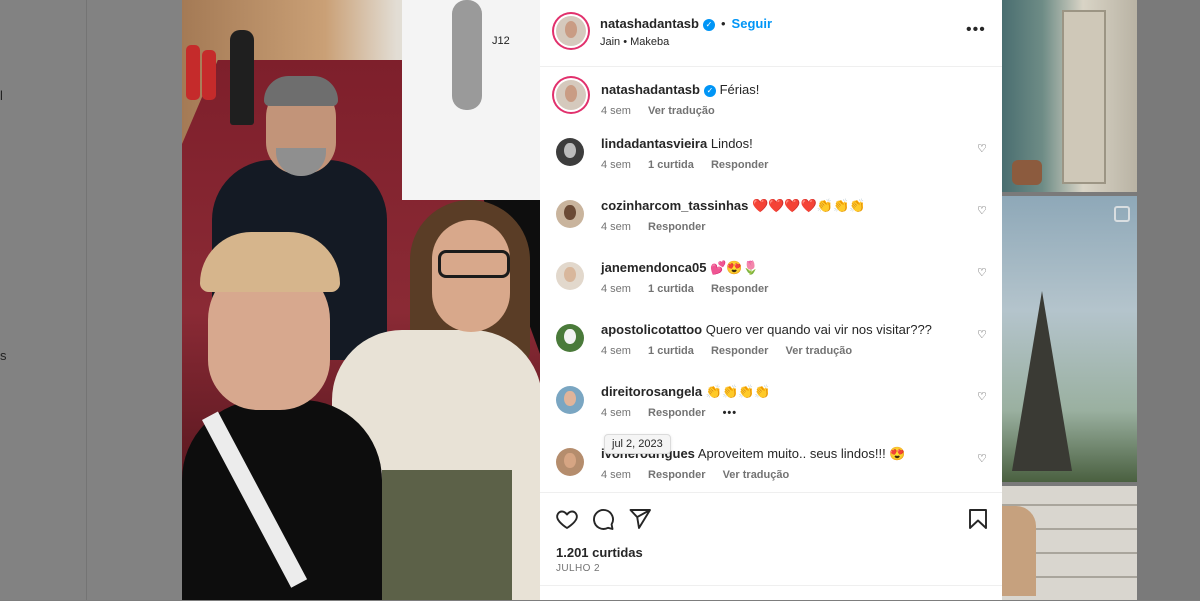  I want to click on carousel-icon, so click(1122, 214).